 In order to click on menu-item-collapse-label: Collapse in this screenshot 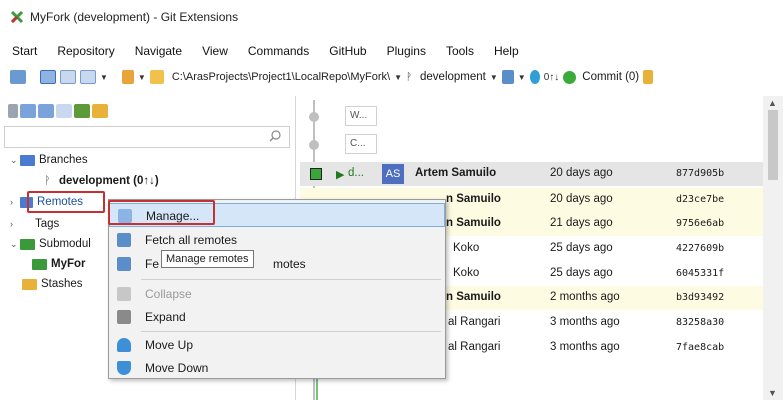, I will do `click(168, 294)`.